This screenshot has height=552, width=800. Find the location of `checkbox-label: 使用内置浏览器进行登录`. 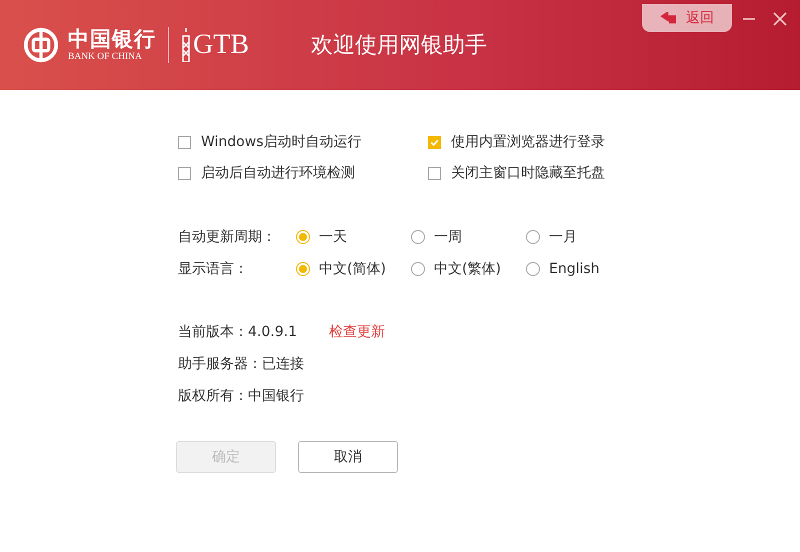

checkbox-label: 使用内置浏览器进行登录 is located at coordinates (528, 142).